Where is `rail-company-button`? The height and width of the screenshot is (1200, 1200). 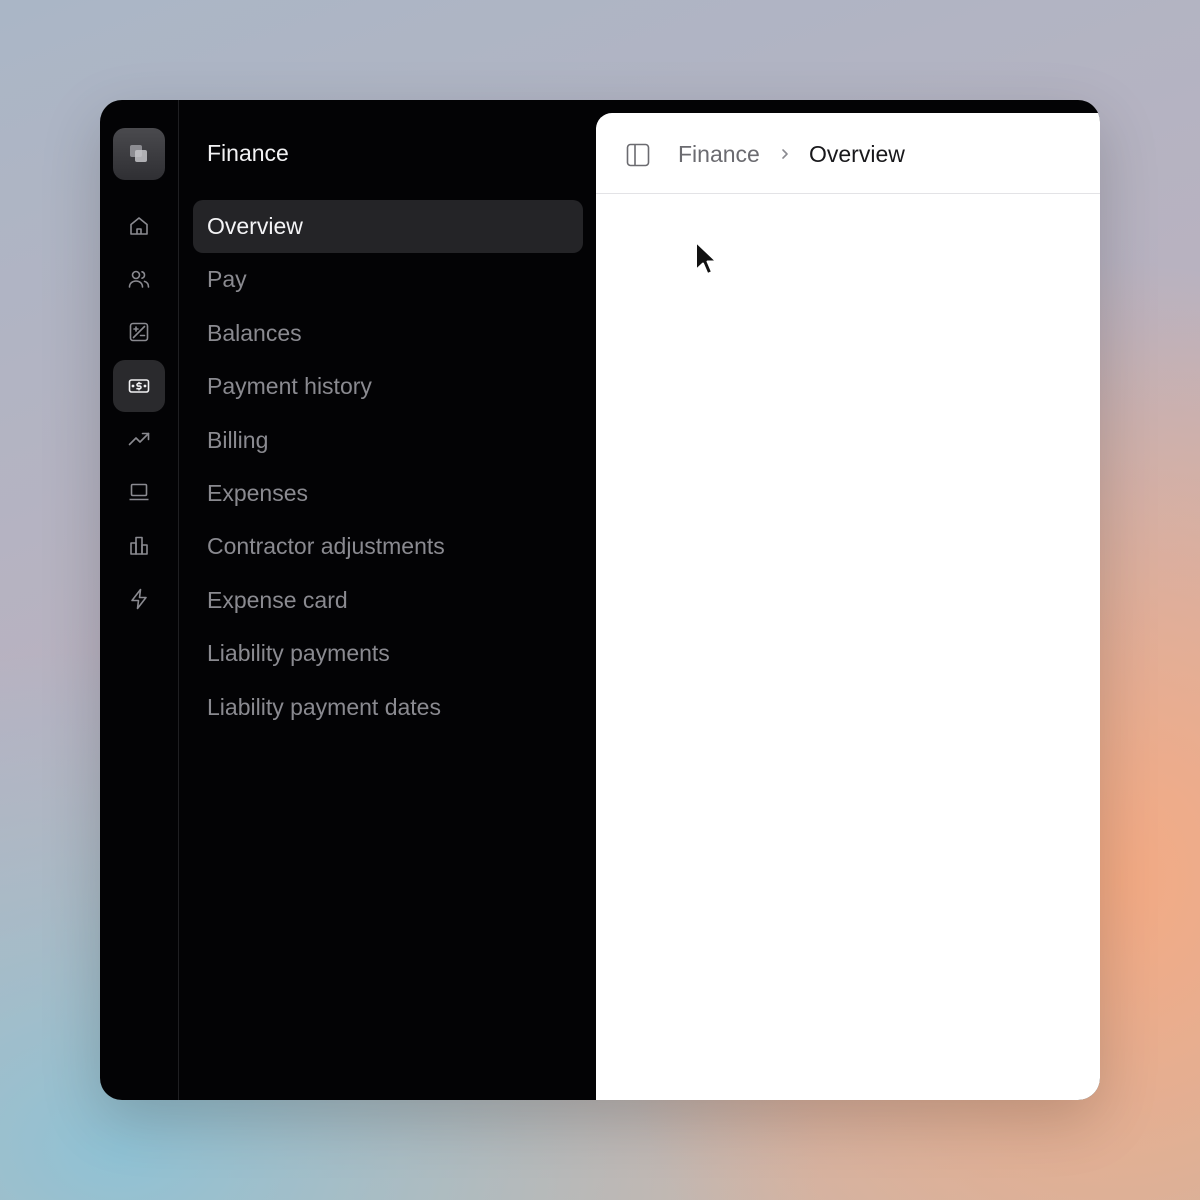 rail-company-button is located at coordinates (139, 546).